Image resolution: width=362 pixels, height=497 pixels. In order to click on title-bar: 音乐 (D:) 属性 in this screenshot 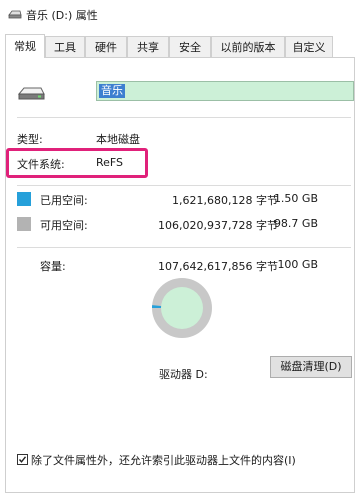, I will do `click(181, 15)`.